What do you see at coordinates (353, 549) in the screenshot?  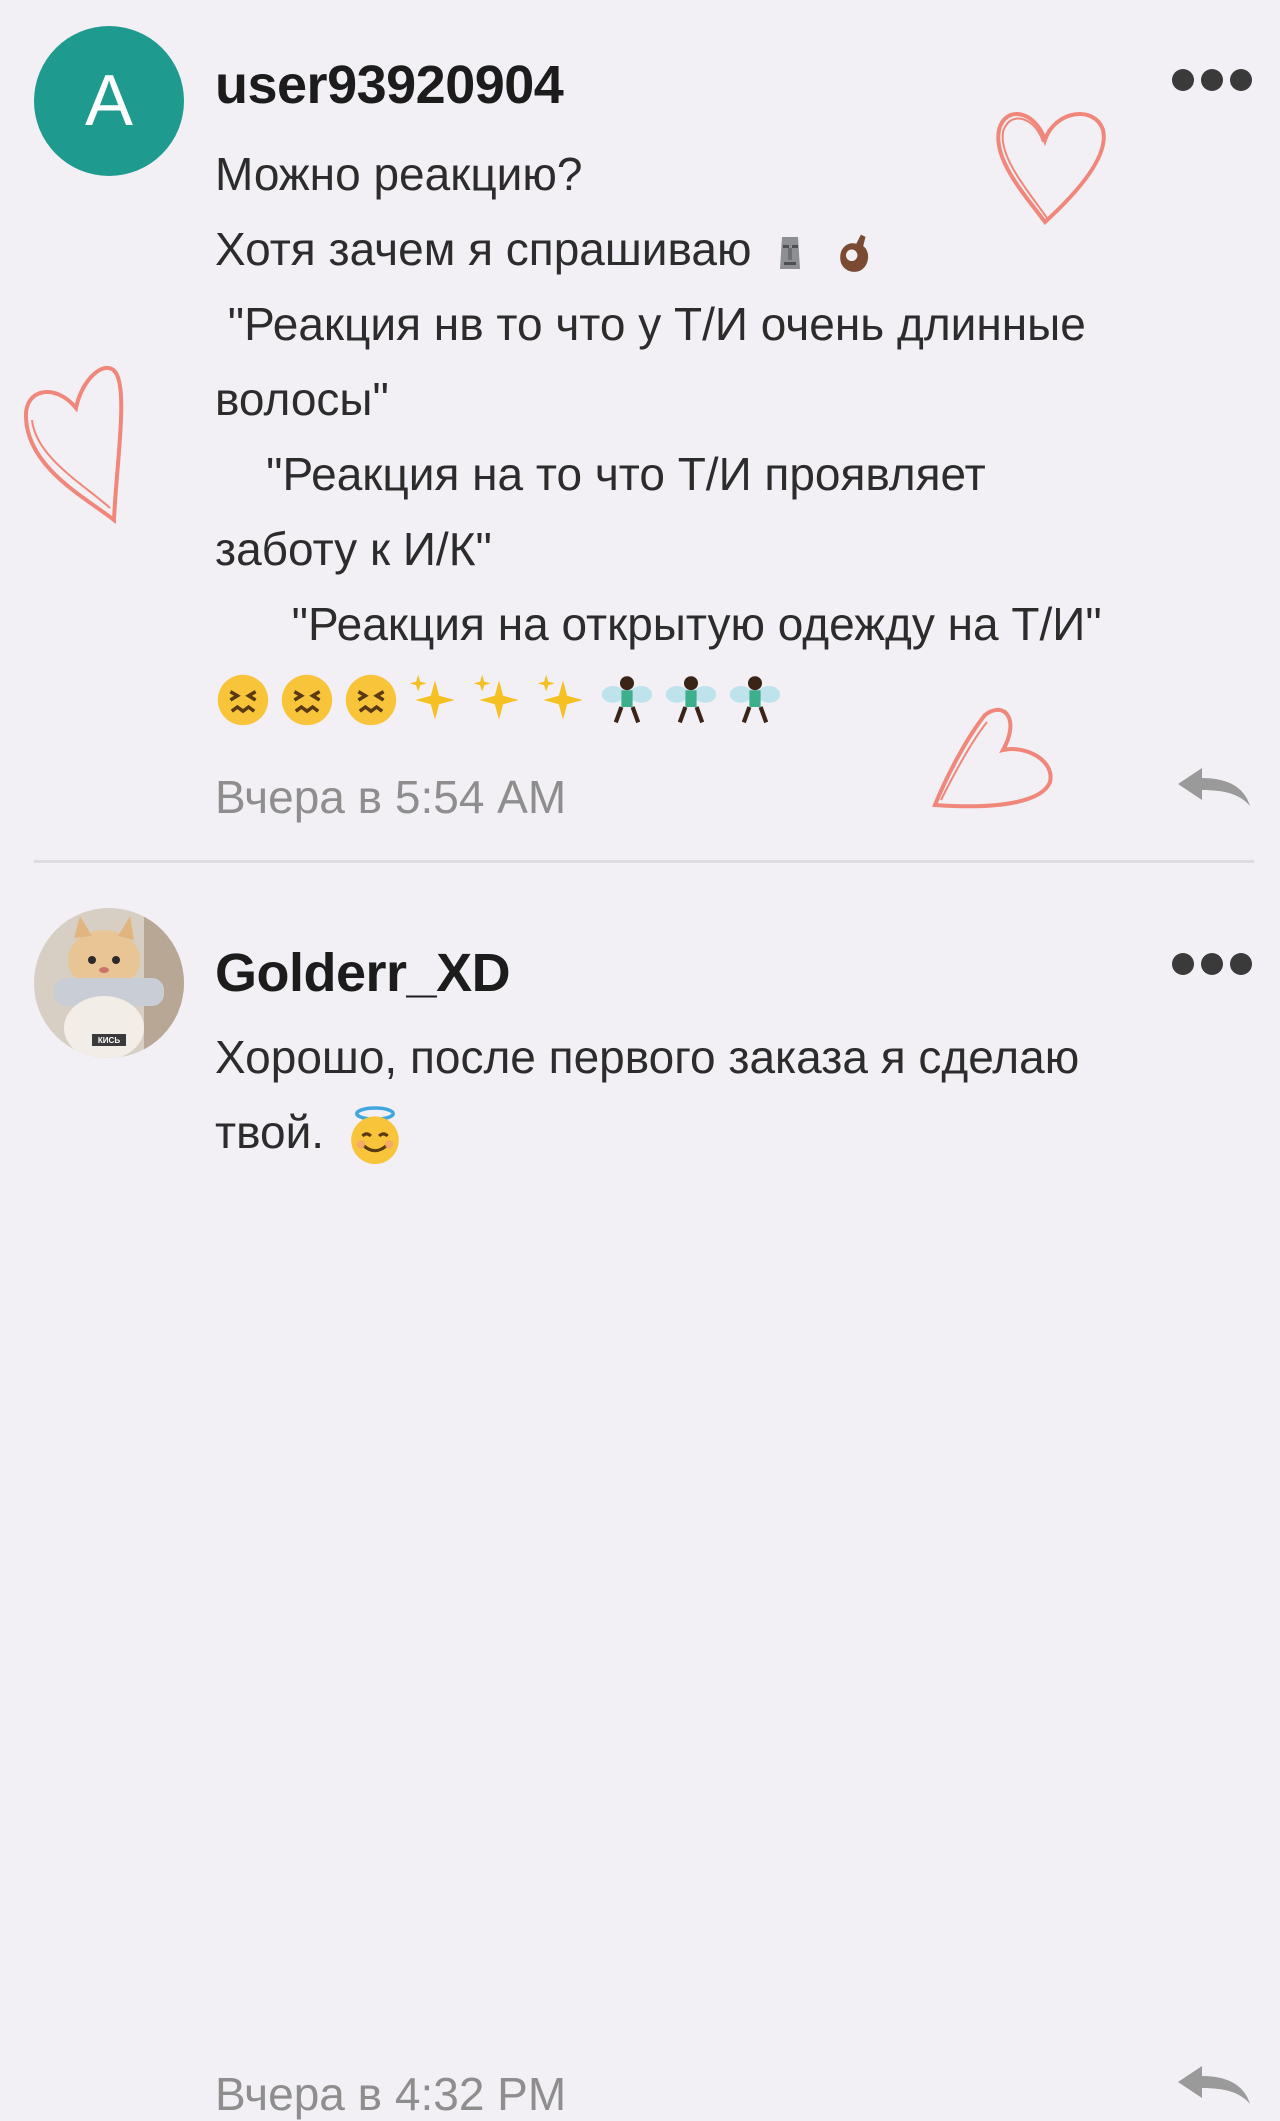 I see `comment-line: заботу к И/К"` at bounding box center [353, 549].